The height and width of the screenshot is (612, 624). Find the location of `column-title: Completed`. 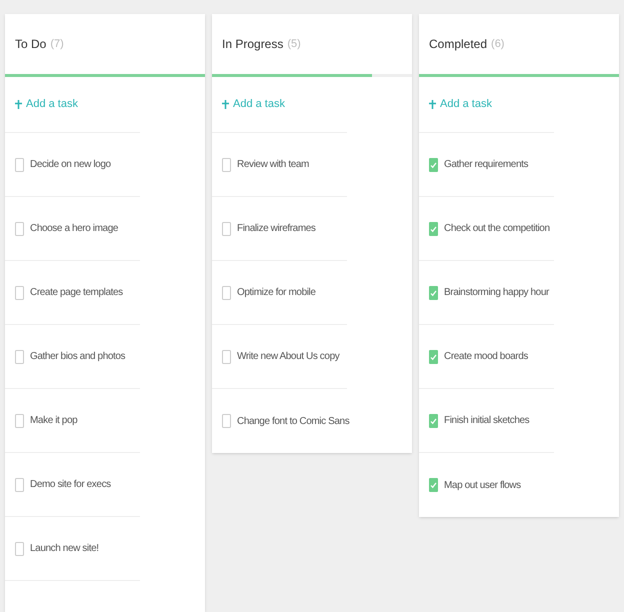

column-title: Completed is located at coordinates (458, 44).